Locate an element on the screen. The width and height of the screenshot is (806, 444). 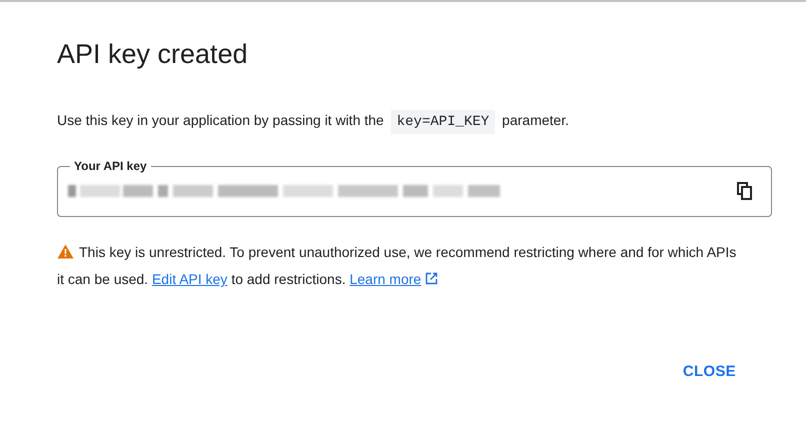
copy-button is located at coordinates (745, 191).